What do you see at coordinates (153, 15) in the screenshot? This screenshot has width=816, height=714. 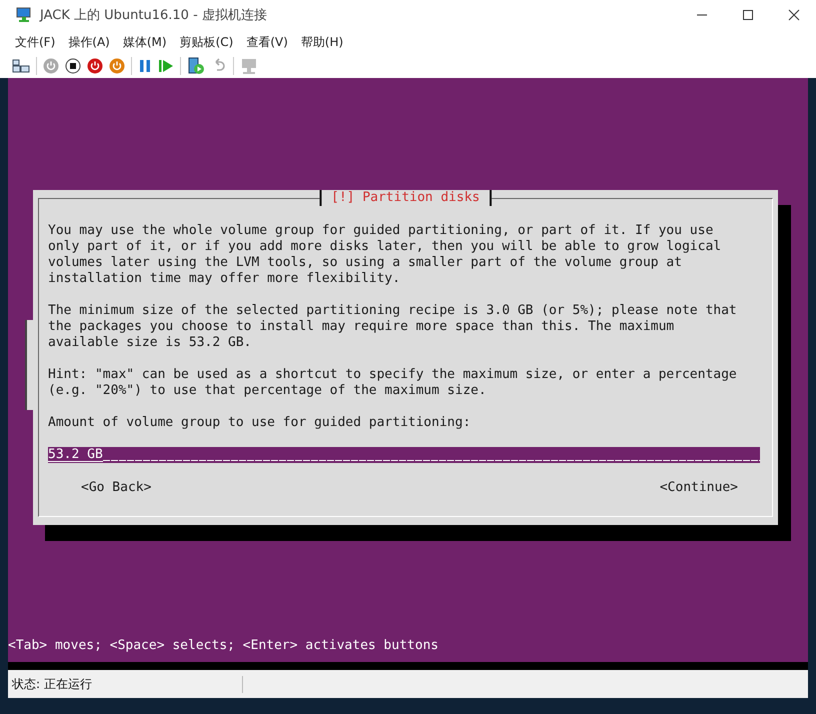 I see `window-title: JACK 上的 Ubuntu16.10 - 虚拟机连接` at bounding box center [153, 15].